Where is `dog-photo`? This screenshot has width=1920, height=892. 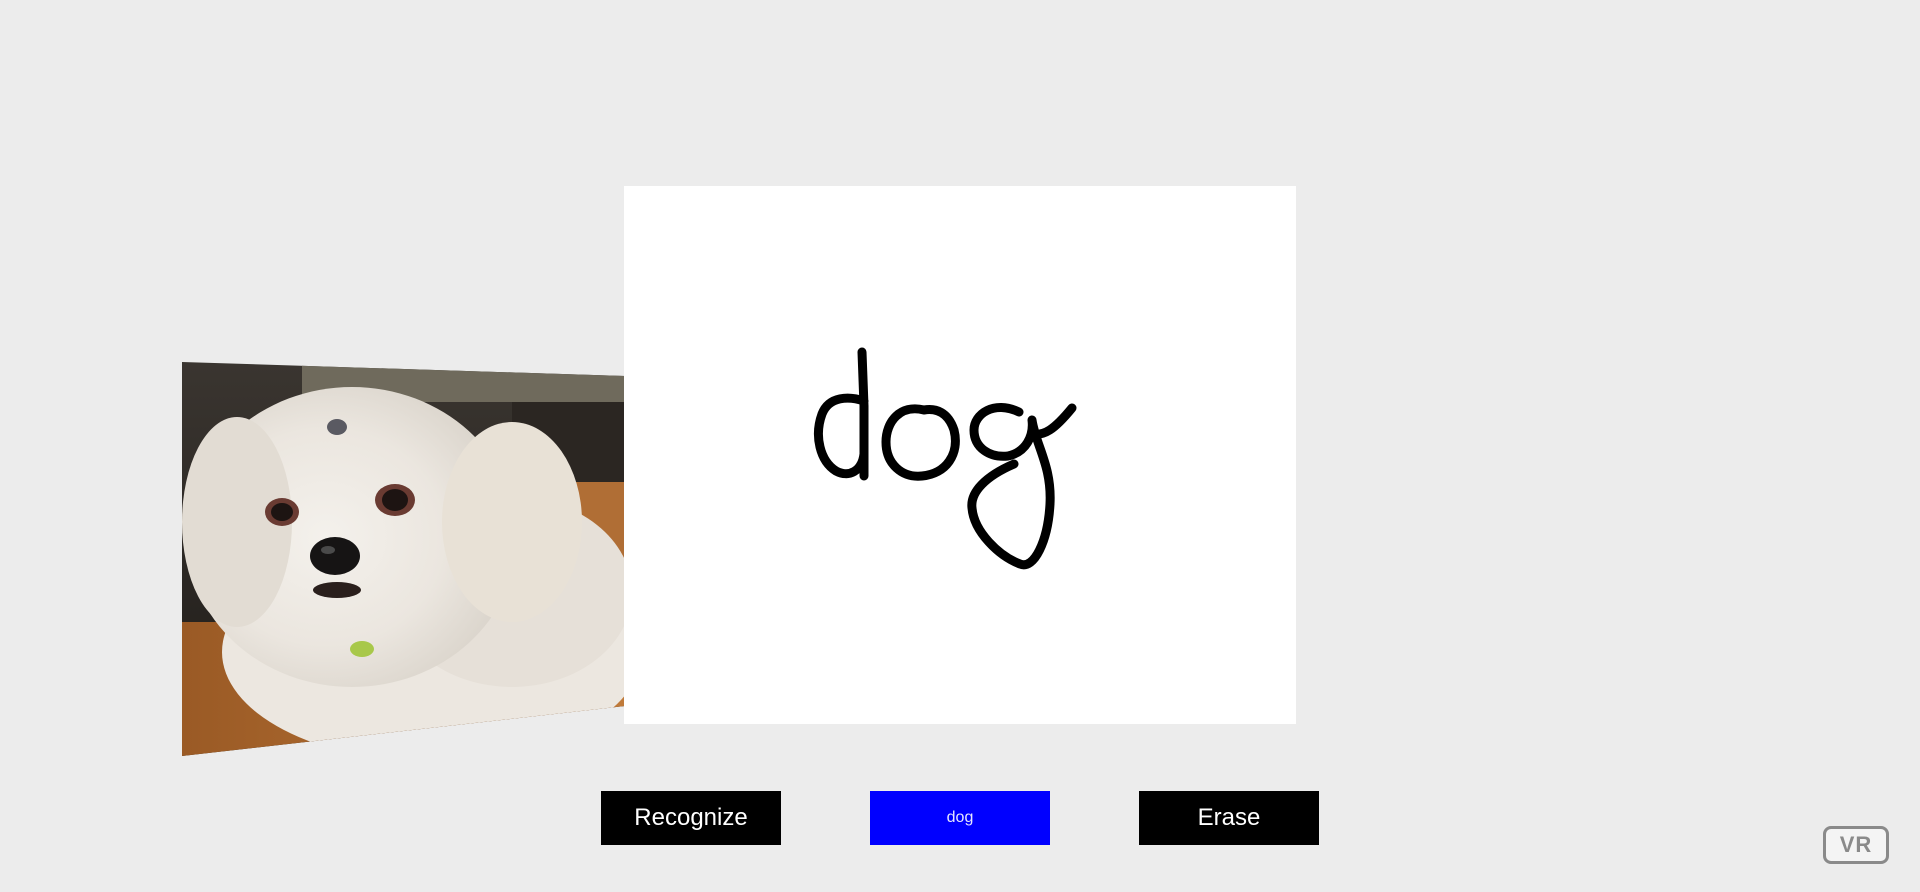 dog-photo is located at coordinates (403, 559).